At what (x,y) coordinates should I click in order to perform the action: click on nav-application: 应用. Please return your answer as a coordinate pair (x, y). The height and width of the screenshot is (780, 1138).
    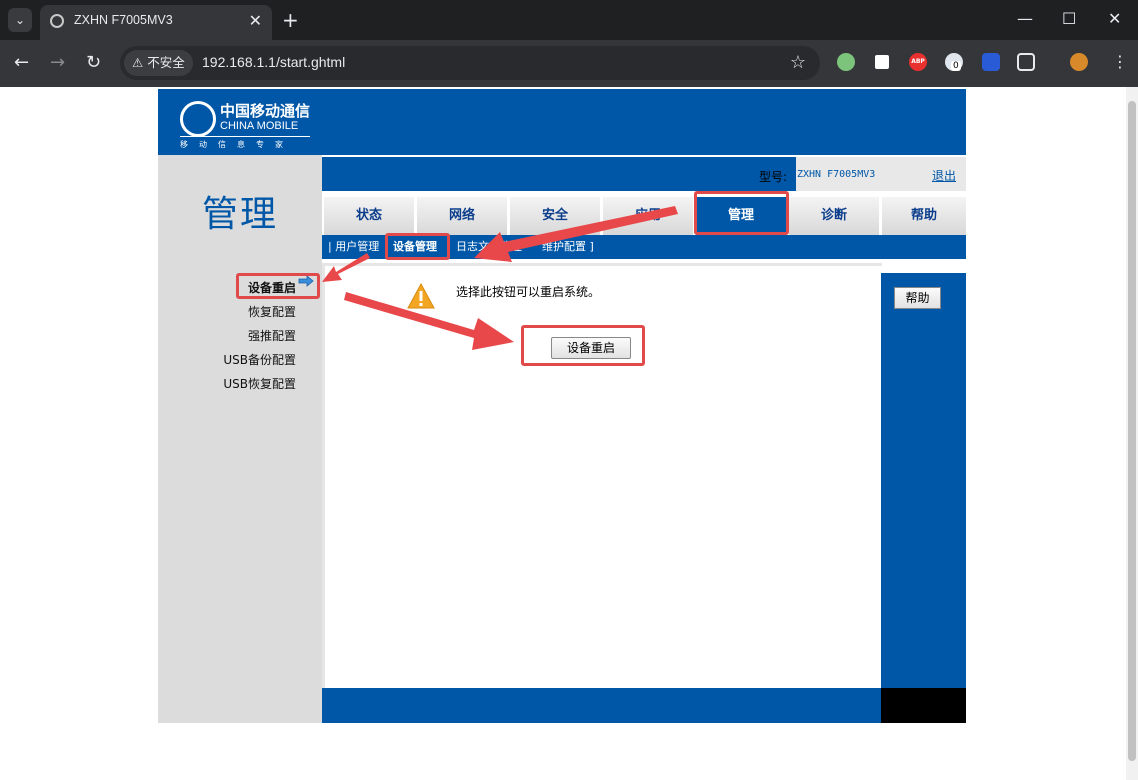
    Looking at the image, I should click on (648, 216).